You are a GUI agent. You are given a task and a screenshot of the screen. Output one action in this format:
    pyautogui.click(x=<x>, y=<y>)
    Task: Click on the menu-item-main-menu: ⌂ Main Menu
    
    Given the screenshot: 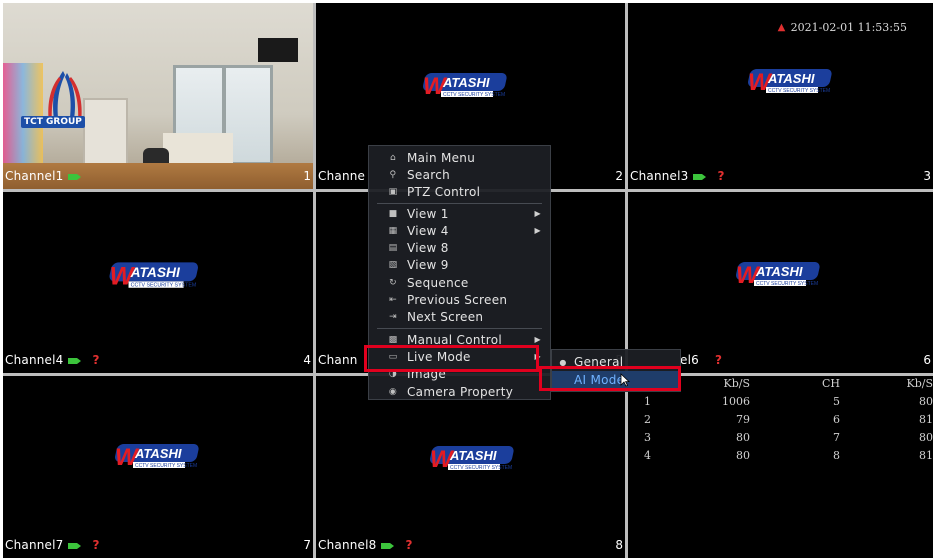 What is the action you would take?
    pyautogui.click(x=459, y=157)
    